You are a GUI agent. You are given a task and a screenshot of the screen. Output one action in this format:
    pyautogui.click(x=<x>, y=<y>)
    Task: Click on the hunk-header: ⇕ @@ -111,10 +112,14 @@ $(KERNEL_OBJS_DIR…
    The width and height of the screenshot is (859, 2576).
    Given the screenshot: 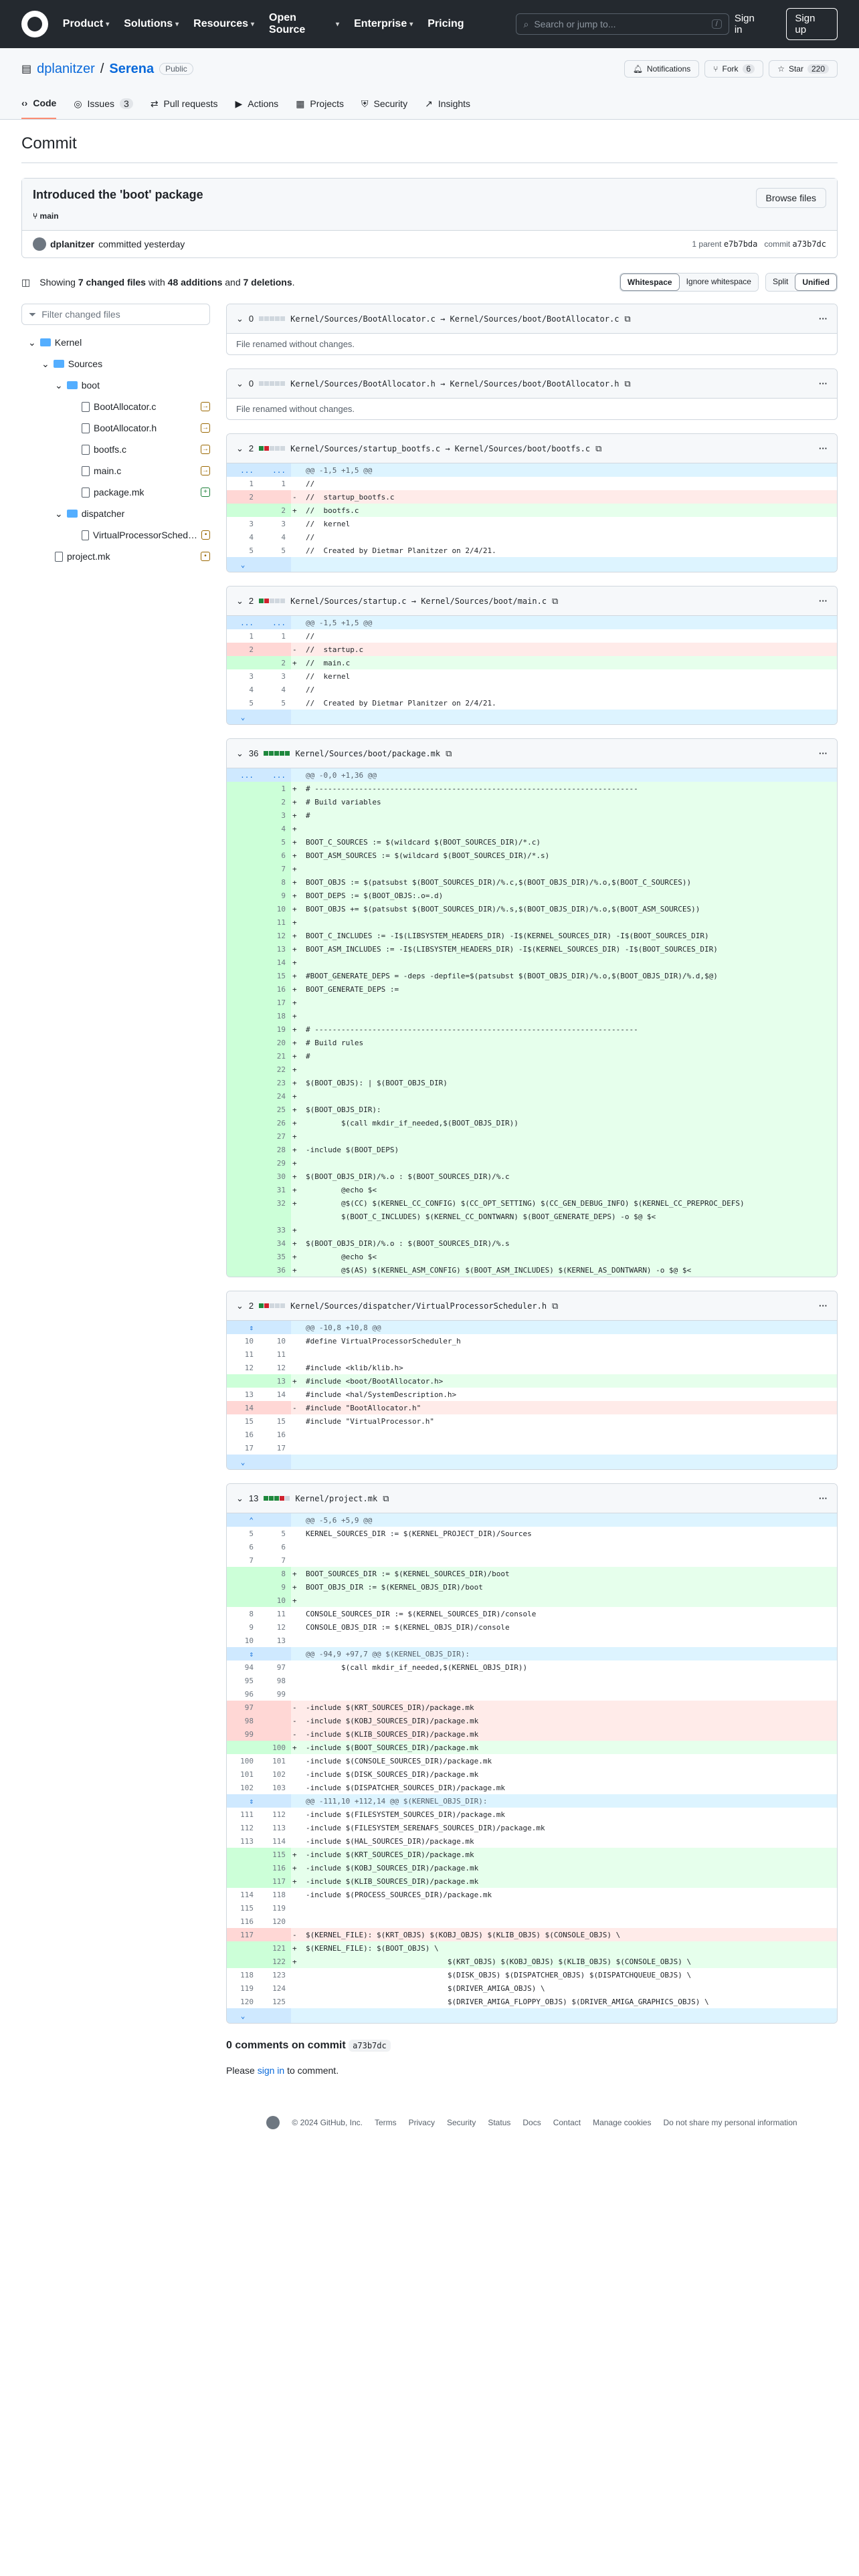 What is the action you would take?
    pyautogui.click(x=532, y=1801)
    